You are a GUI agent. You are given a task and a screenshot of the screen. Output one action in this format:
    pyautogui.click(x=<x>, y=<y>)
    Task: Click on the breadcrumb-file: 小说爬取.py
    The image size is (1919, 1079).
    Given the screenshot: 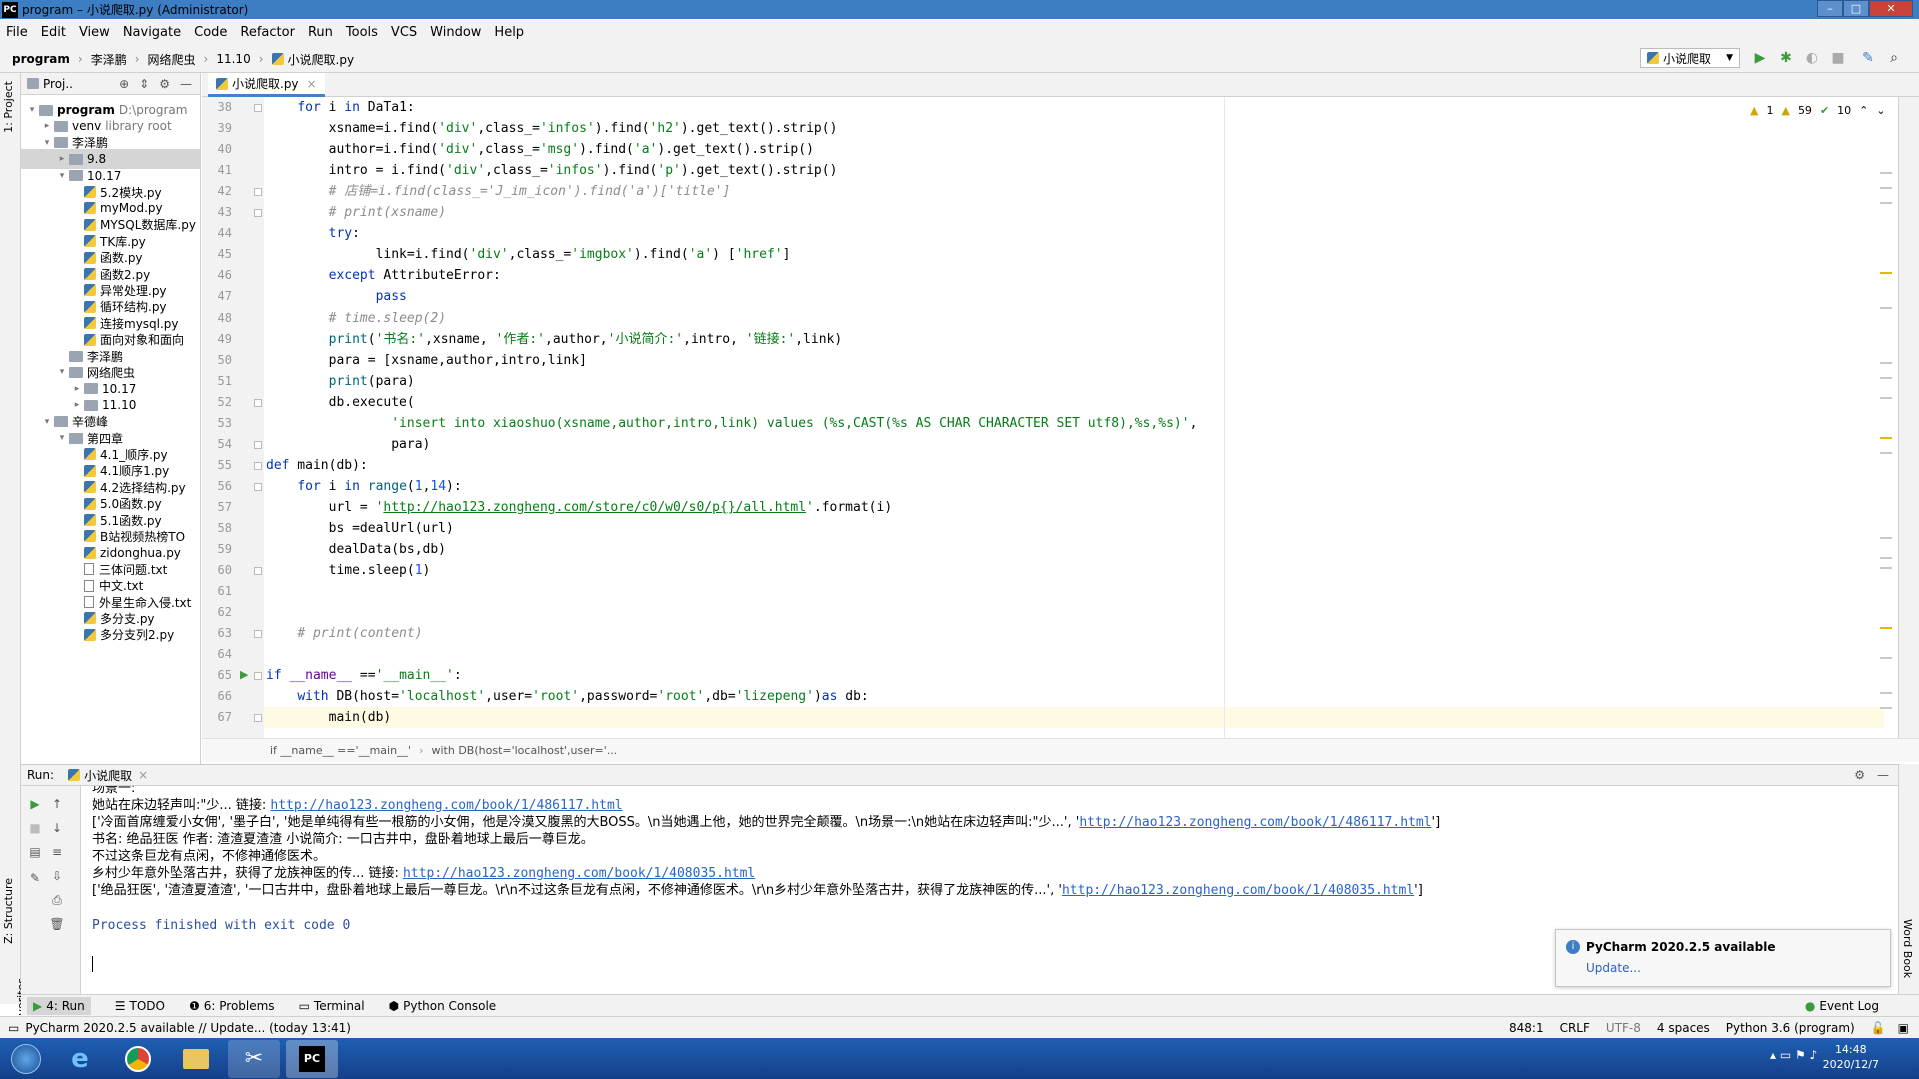 What is the action you would take?
    pyautogui.click(x=321, y=59)
    